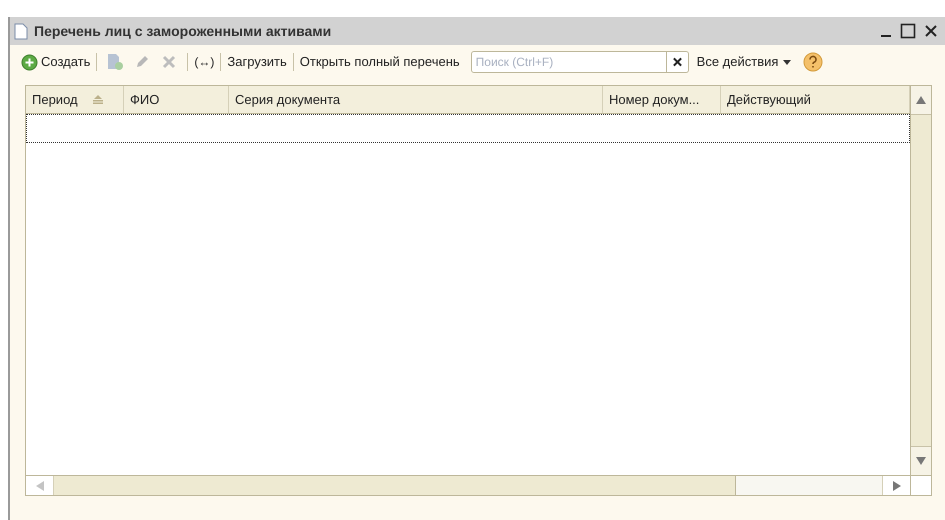  What do you see at coordinates (416, 99) in the screenshot?
I see `column-header: Серия документа` at bounding box center [416, 99].